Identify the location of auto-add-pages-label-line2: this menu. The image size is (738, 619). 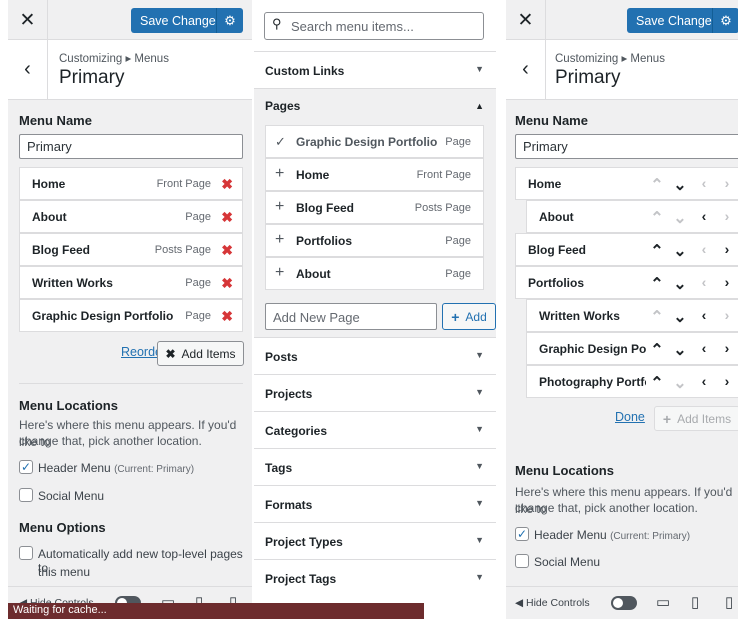
(64, 572).